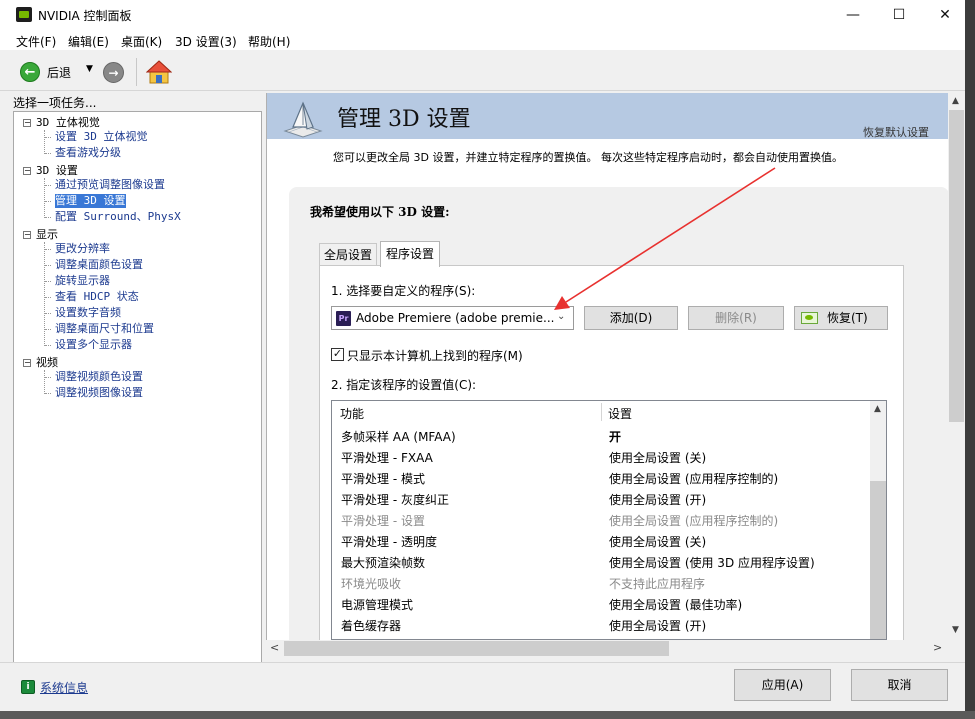 The width and height of the screenshot is (975, 719). Describe the element at coordinates (841, 318) in the screenshot. I see `restore-program-button: 恢复(T)` at that location.